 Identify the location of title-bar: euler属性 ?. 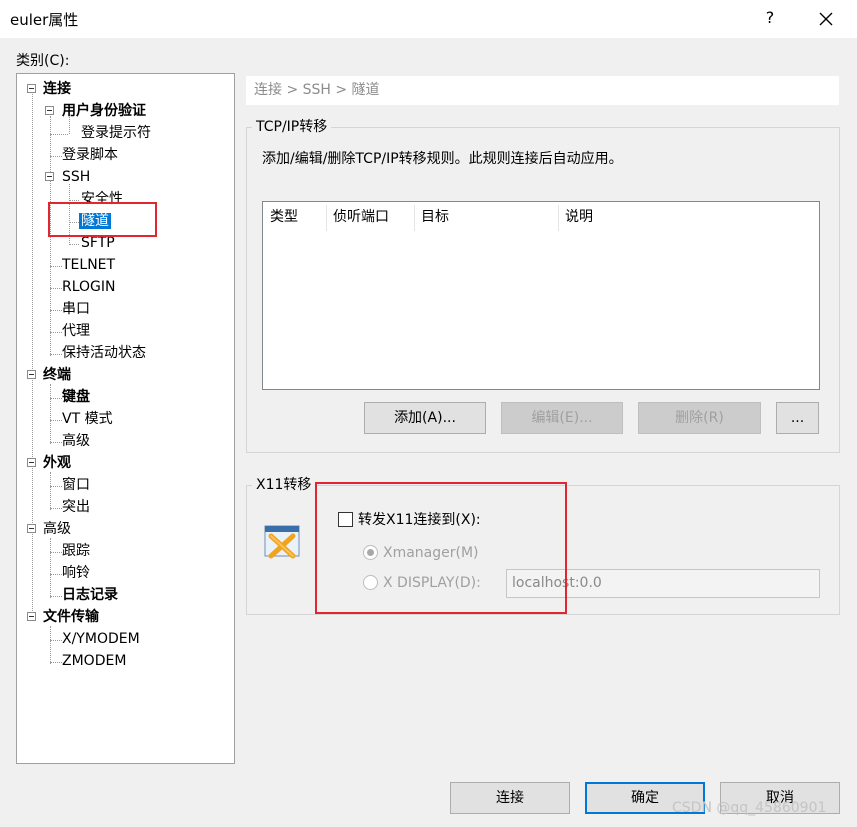
(428, 19).